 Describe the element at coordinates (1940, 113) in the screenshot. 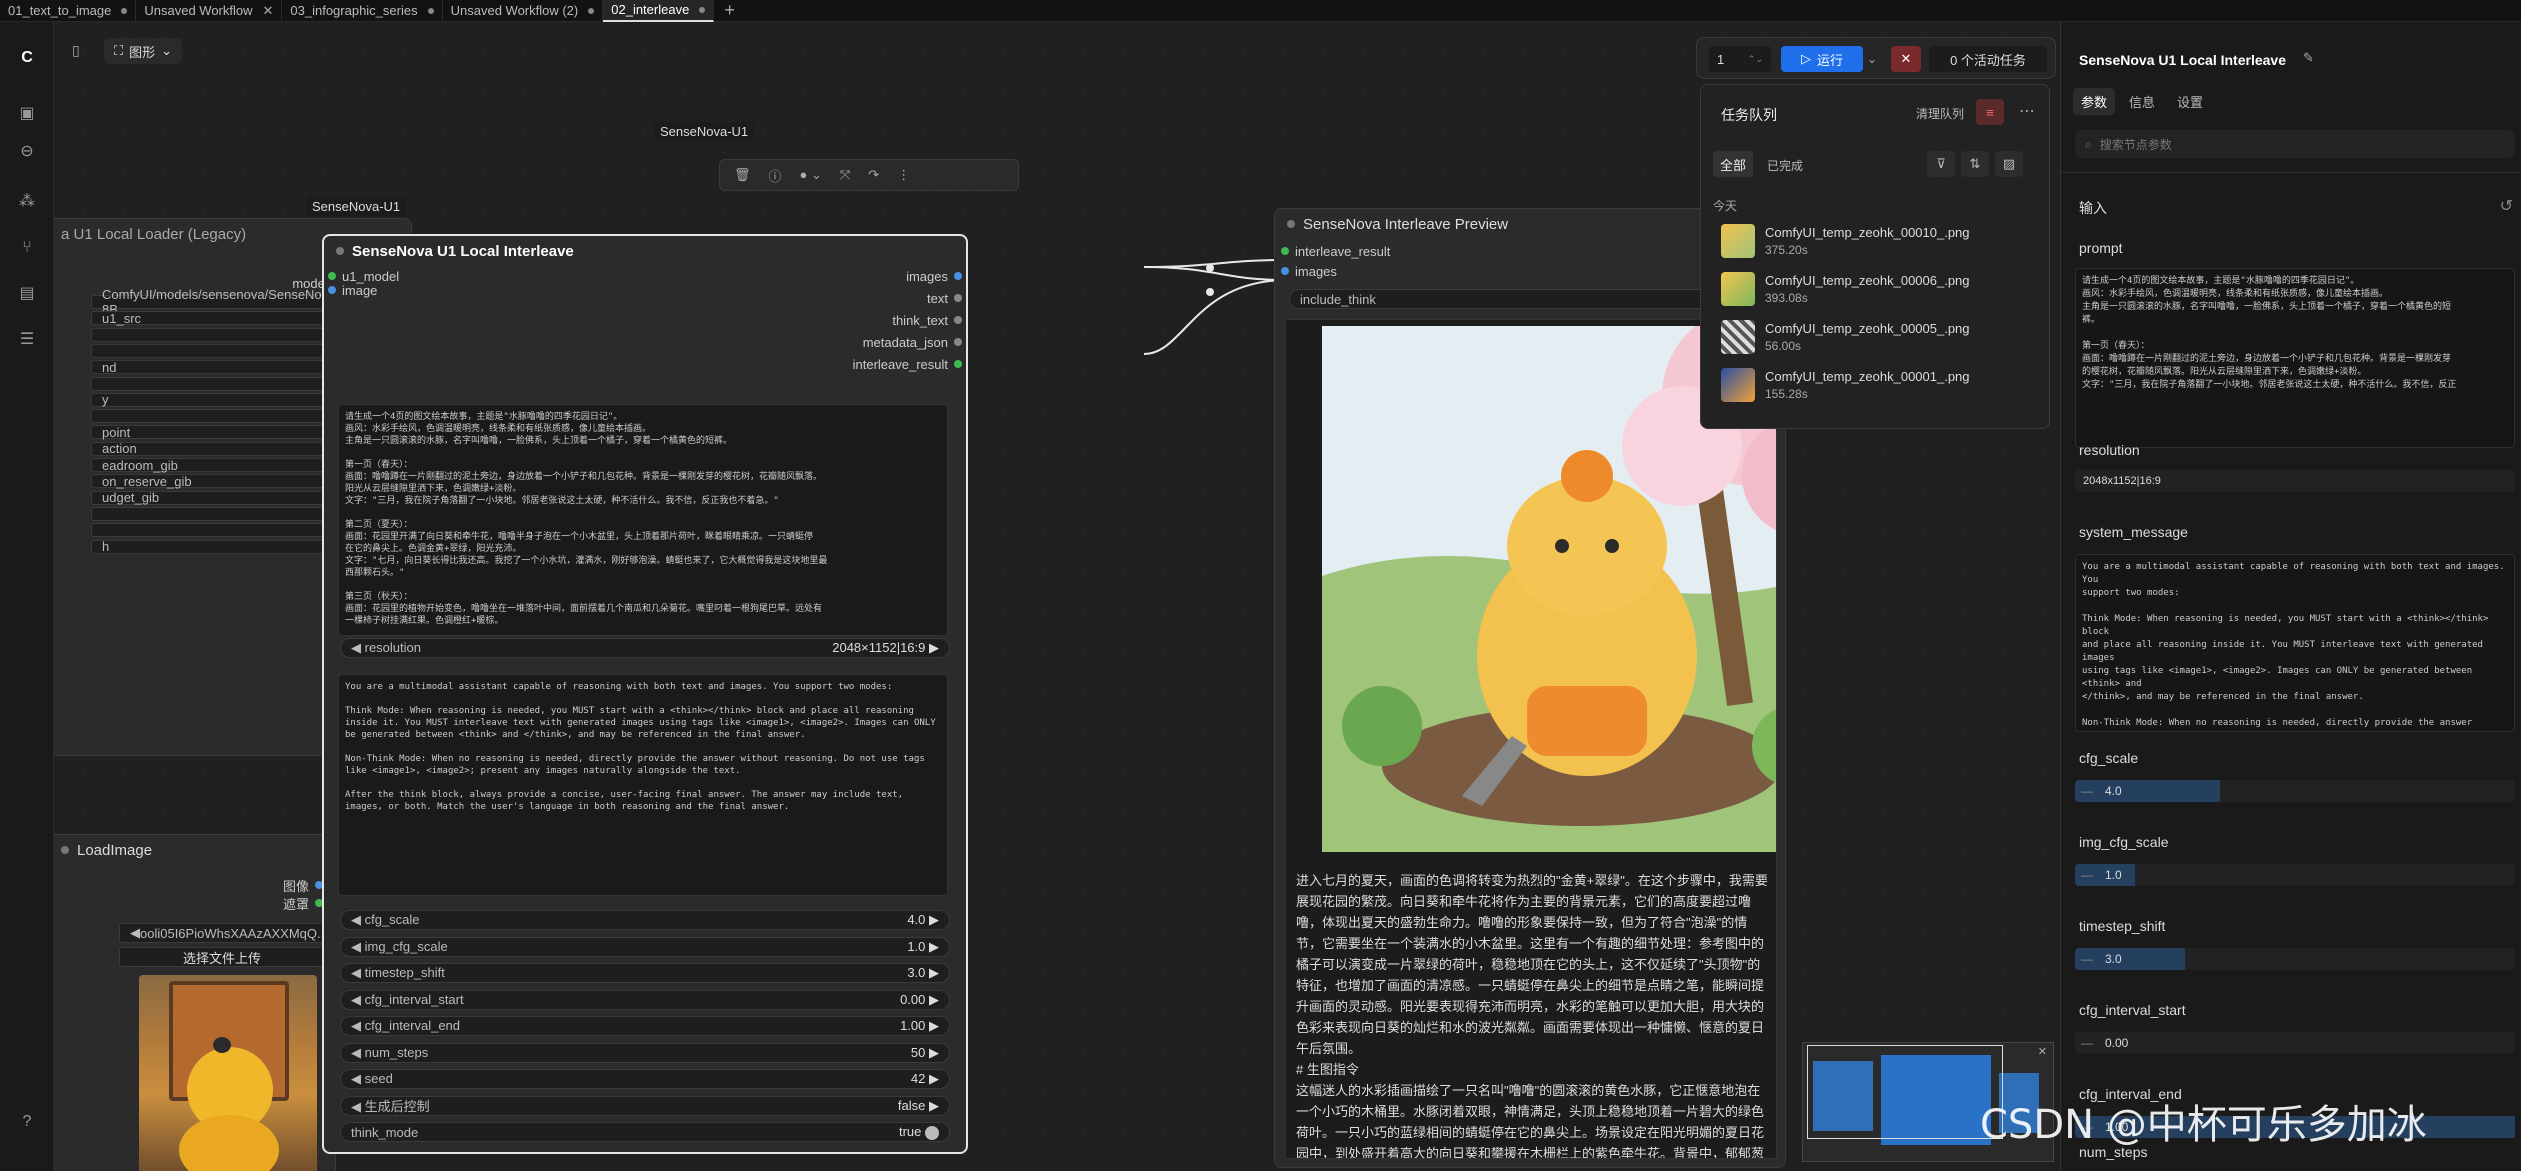

I see `clear-queue-button: 清理队列` at that location.